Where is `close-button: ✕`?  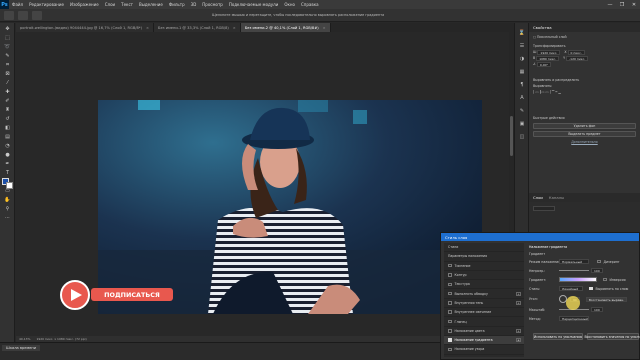 close-button: ✕ is located at coordinates (634, 4).